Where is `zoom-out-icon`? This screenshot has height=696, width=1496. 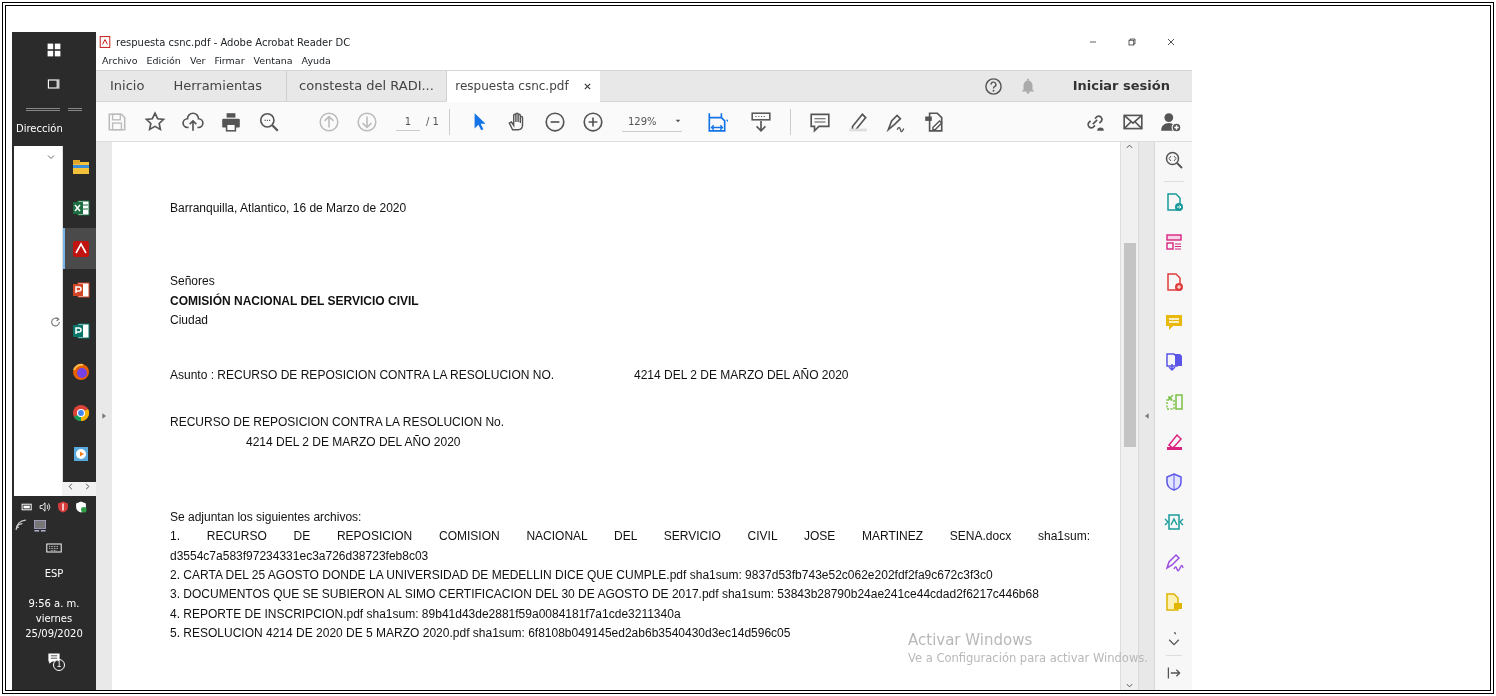
zoom-out-icon is located at coordinates (554, 121).